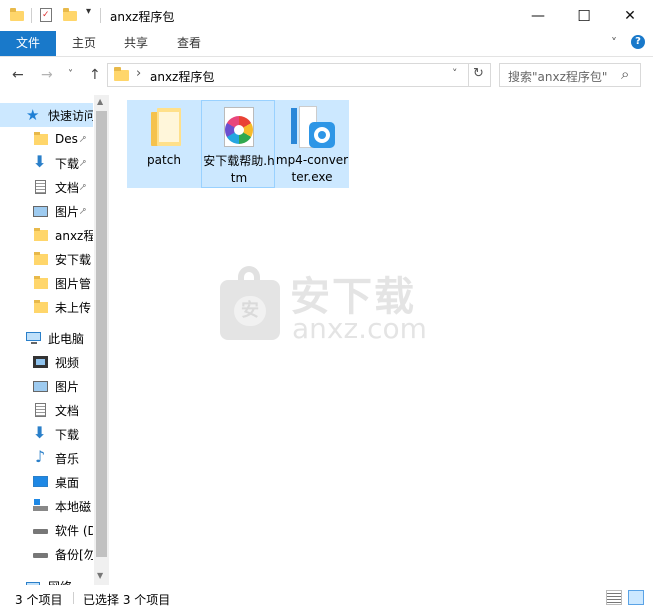 This screenshot has width=653, height=610. What do you see at coordinates (46, 15) in the screenshot?
I see `properties-icon: ✓` at bounding box center [46, 15].